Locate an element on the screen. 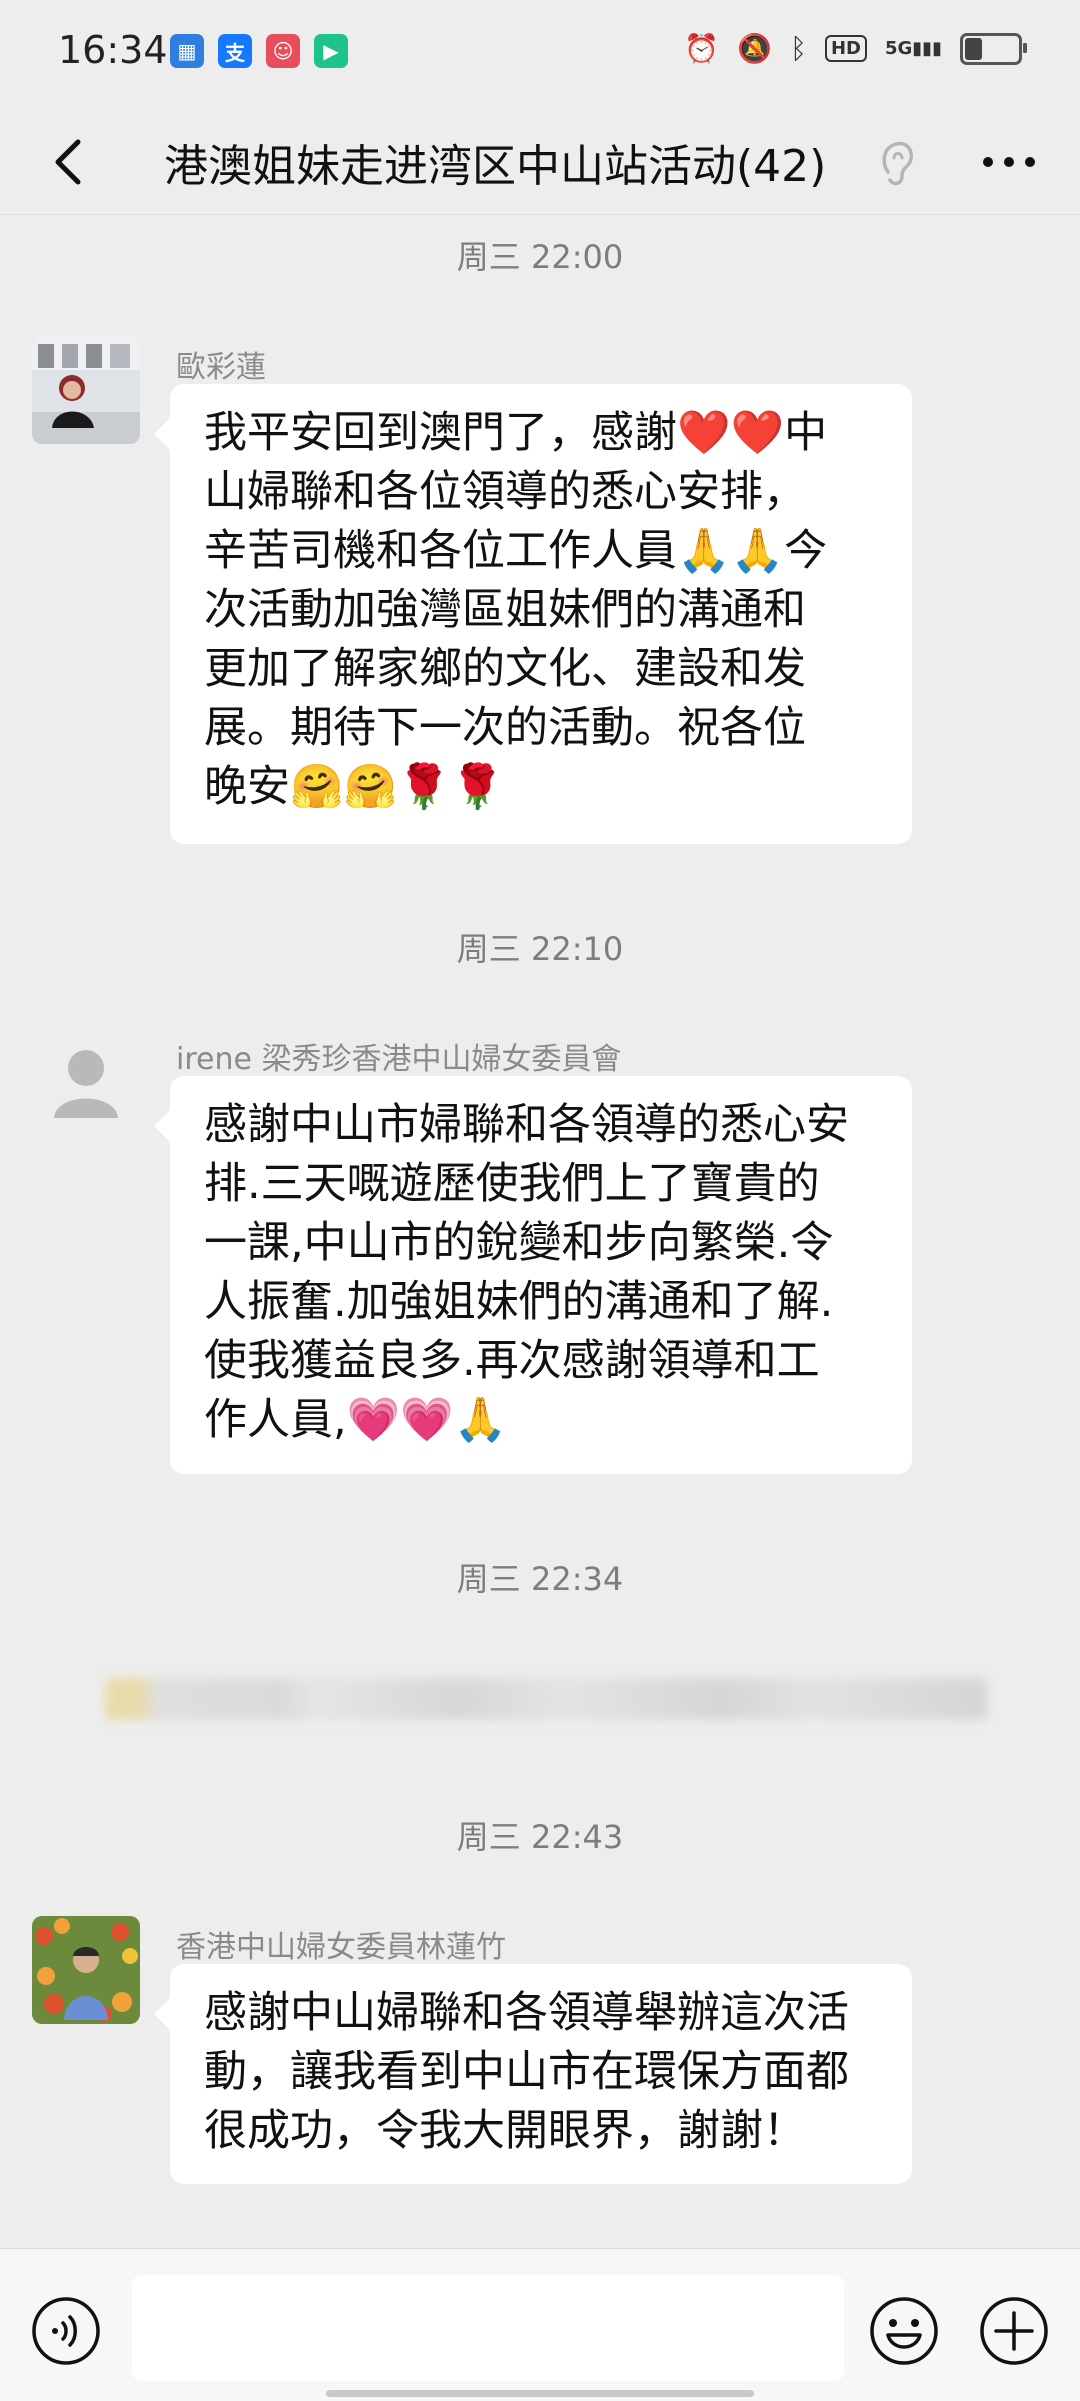  voice-input-icon is located at coordinates (66, 2331).